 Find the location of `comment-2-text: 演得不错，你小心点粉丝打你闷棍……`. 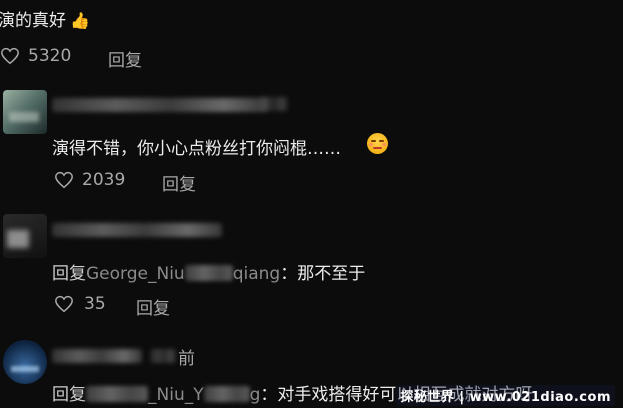

comment-2-text: 演得不错，你小心点粉丝打你闷棍…… is located at coordinates (196, 146).